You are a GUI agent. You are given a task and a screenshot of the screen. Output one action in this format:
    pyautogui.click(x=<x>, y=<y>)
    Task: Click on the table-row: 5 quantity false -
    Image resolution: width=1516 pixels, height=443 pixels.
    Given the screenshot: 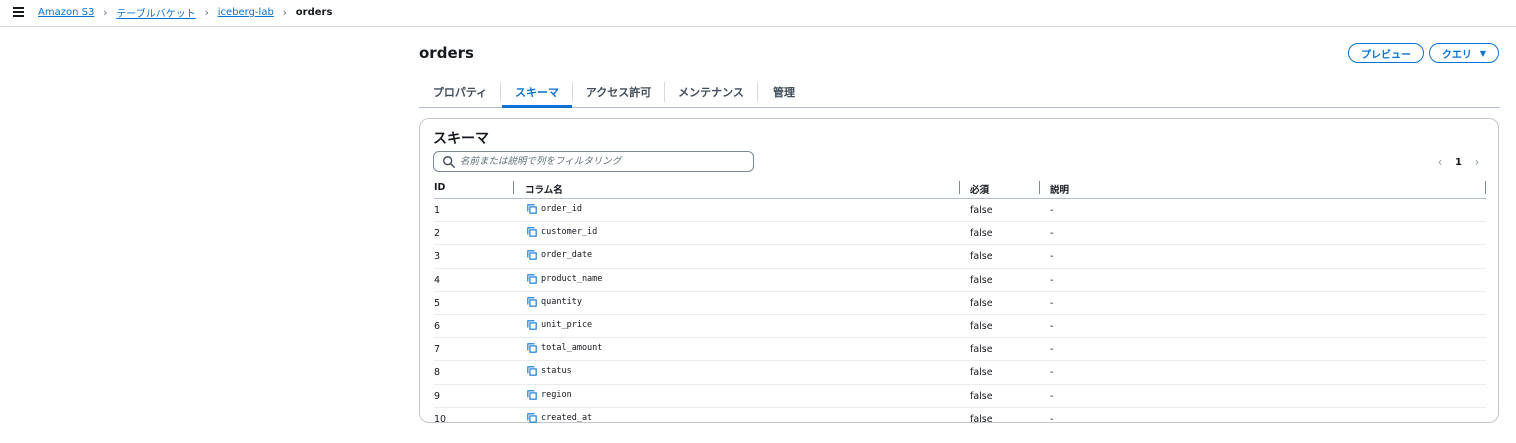 What is the action you would take?
    pyautogui.click(x=960, y=303)
    